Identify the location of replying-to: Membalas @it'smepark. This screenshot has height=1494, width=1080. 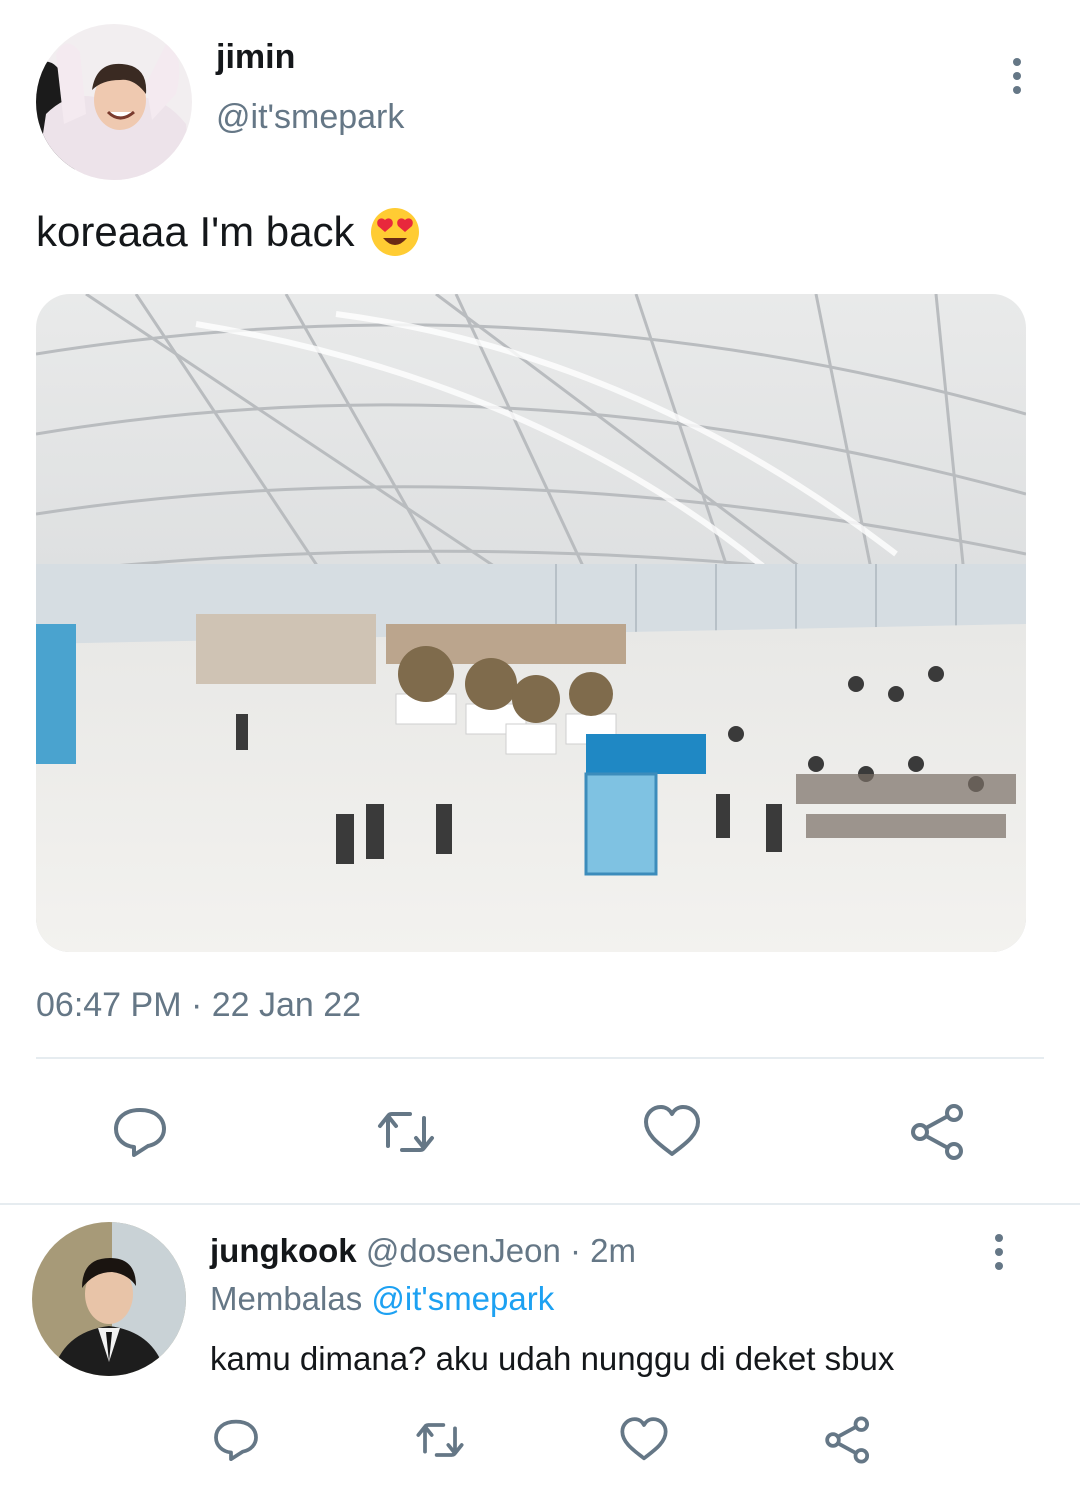
(382, 1299).